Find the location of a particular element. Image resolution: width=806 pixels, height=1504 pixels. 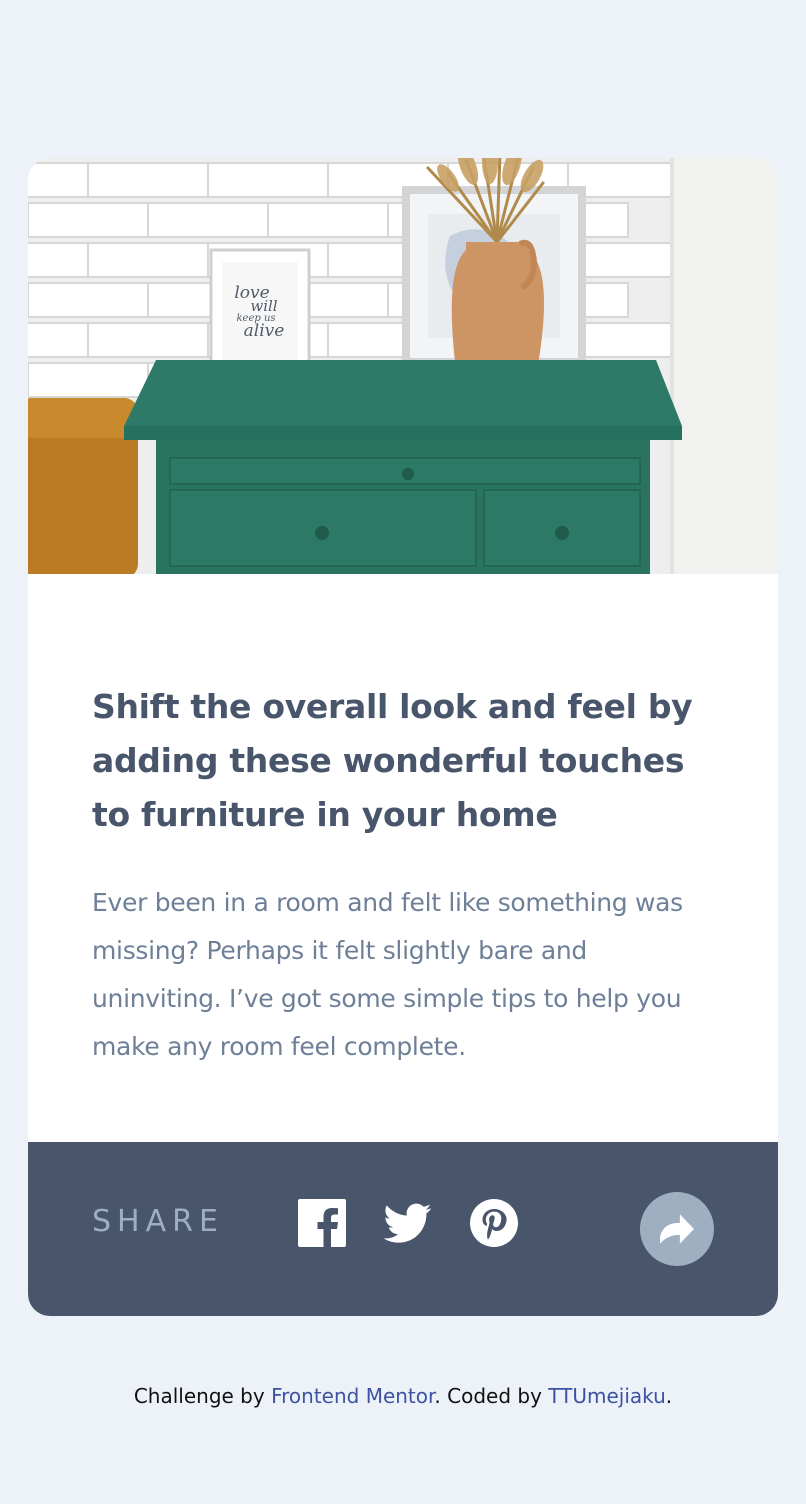

frame-text-4: alive is located at coordinates (264, 331).